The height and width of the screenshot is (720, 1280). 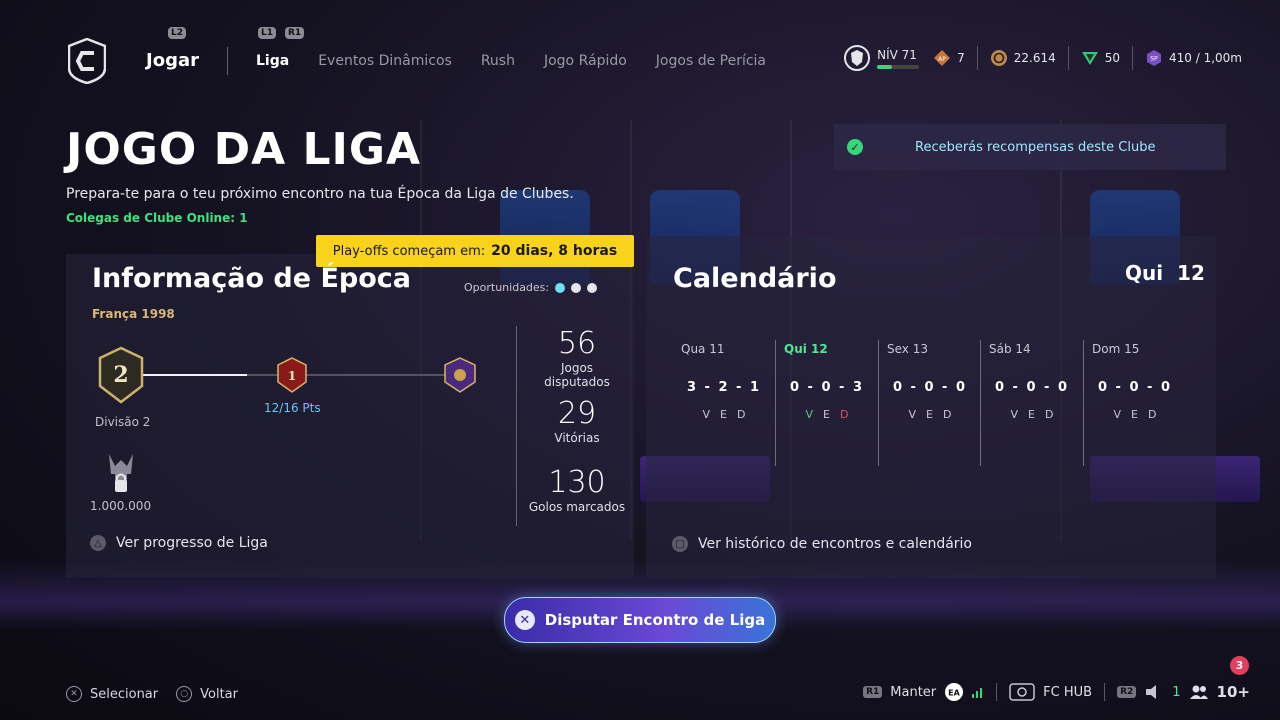 I want to click on view-league-progress: △ Ver progresso de Liga, so click(x=179, y=543).